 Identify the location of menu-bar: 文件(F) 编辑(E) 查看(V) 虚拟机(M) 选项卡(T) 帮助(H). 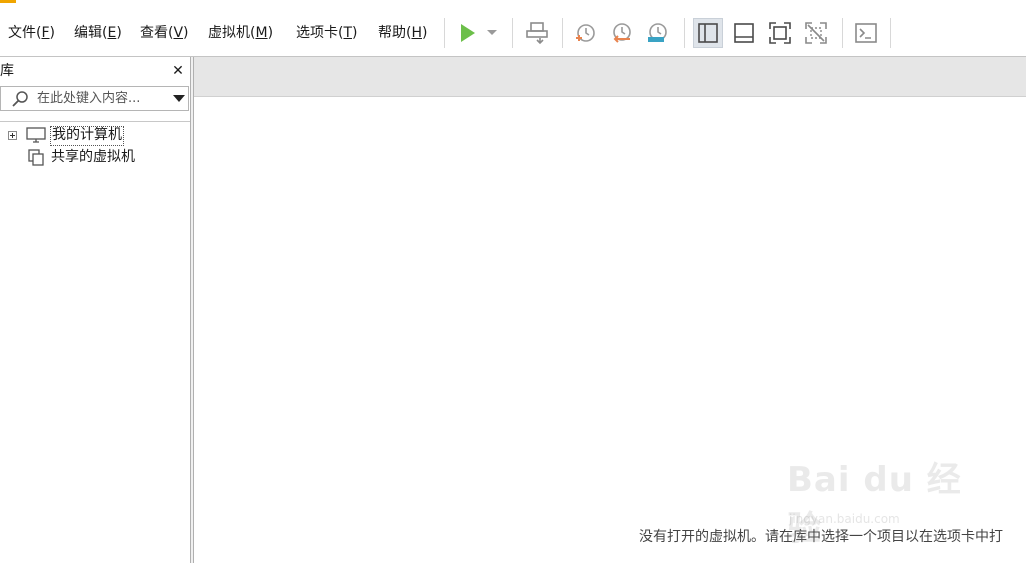
(513, 33).